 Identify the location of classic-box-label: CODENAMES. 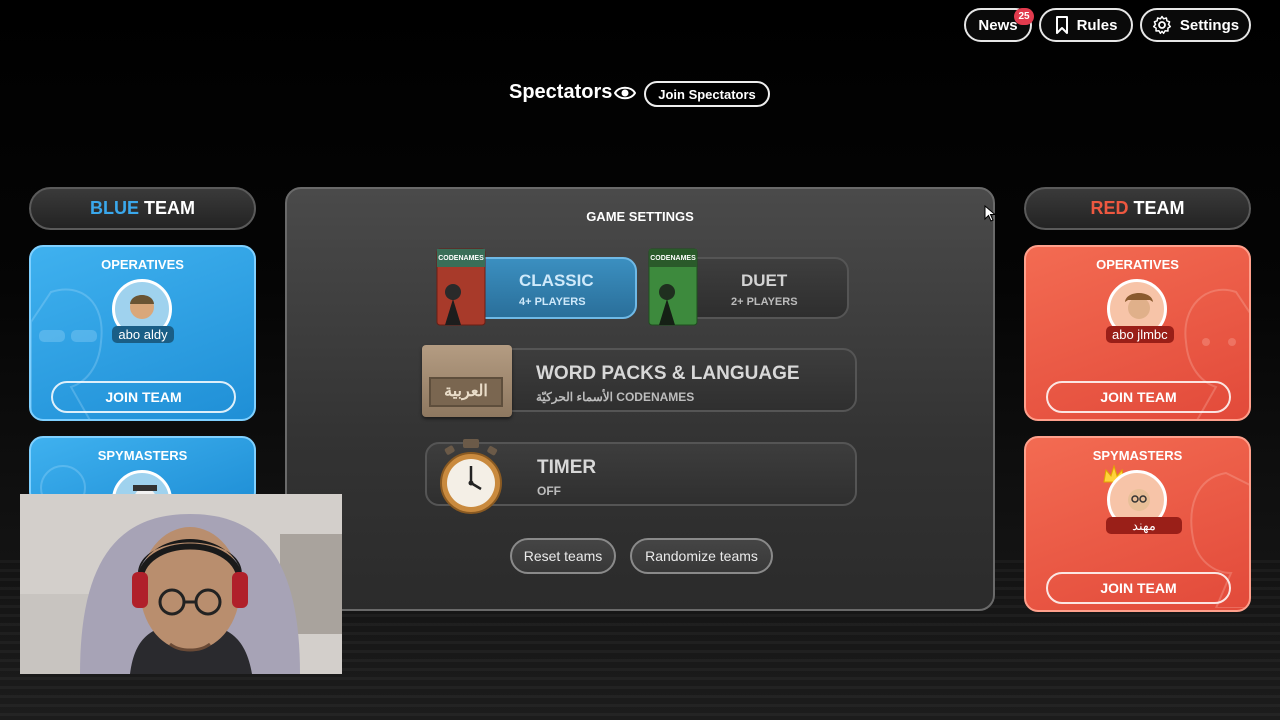
(461, 258).